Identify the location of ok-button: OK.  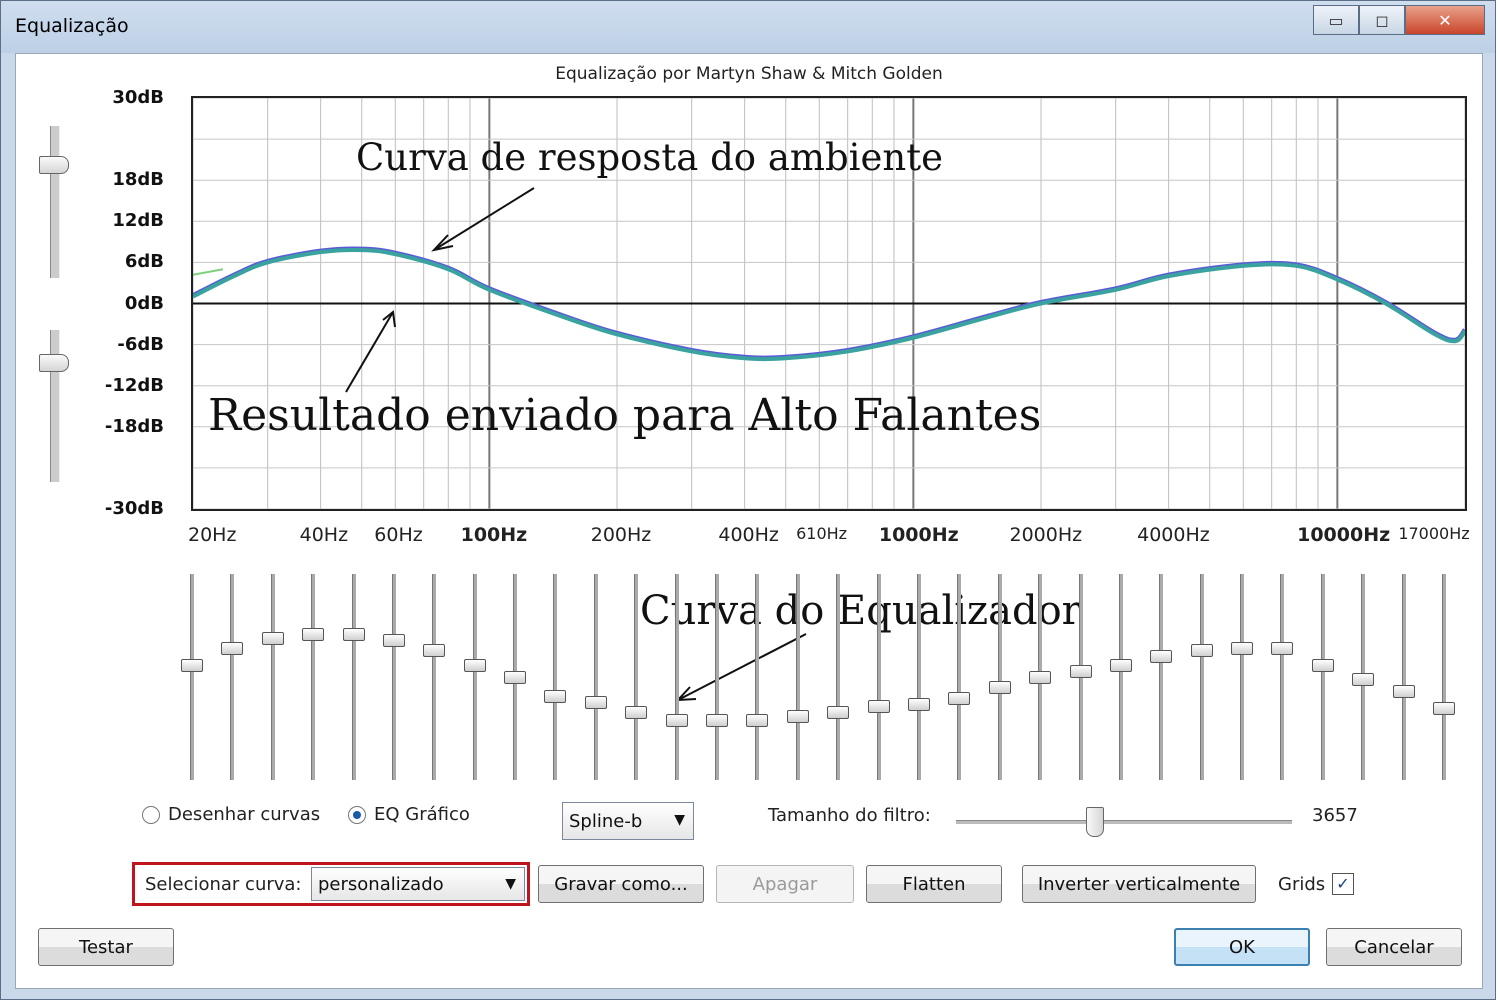
(1242, 947).